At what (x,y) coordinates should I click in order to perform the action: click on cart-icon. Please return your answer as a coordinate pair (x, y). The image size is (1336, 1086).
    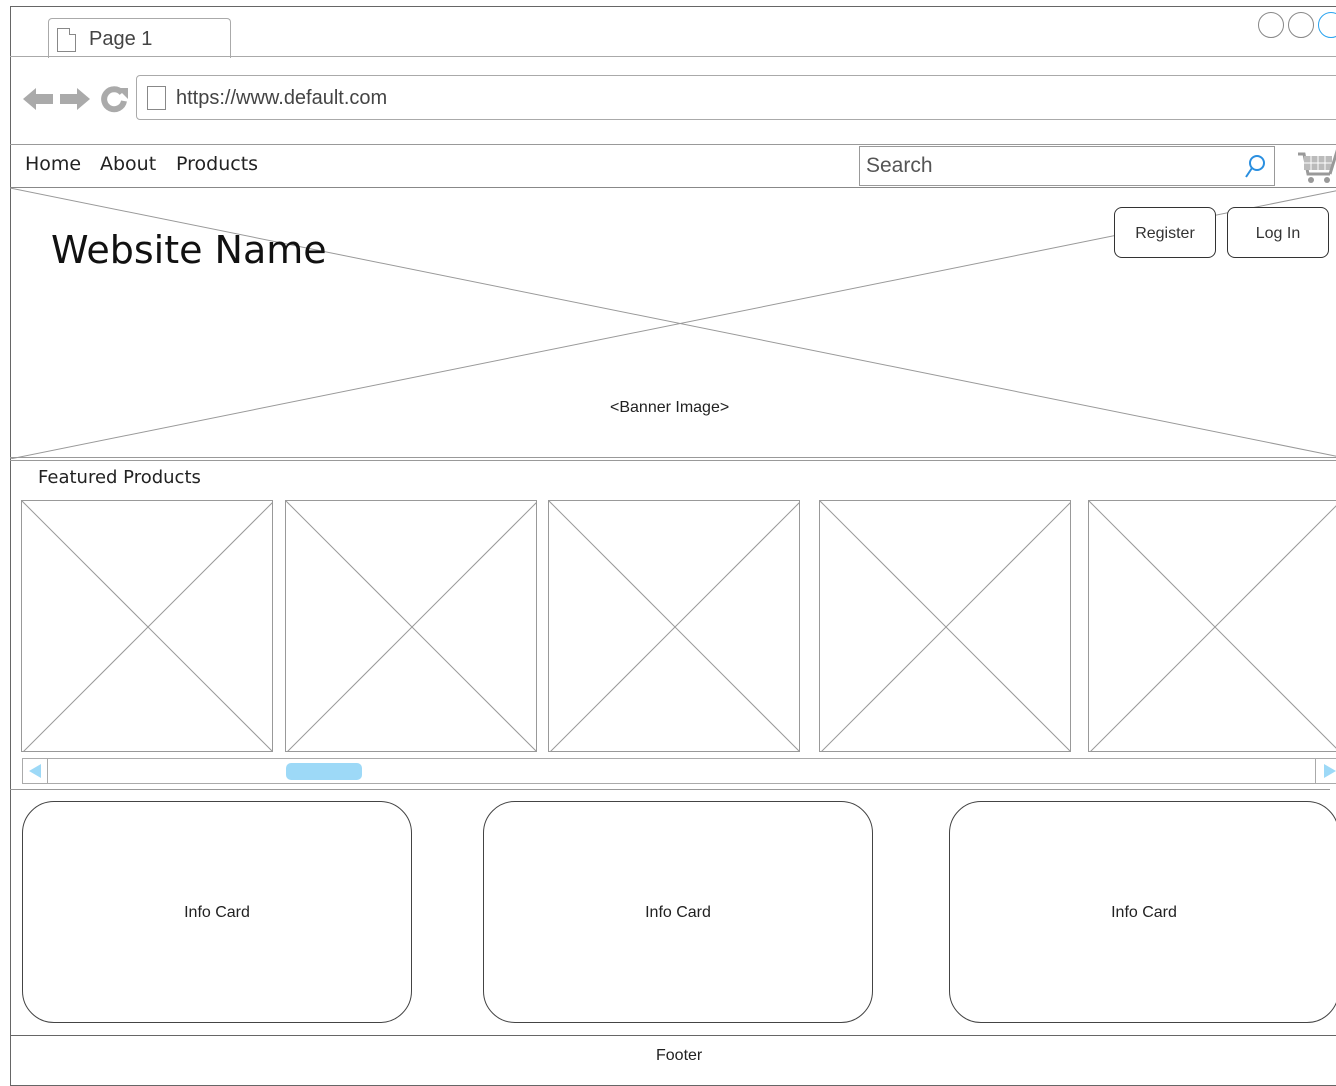
    Looking at the image, I should click on (1316, 166).